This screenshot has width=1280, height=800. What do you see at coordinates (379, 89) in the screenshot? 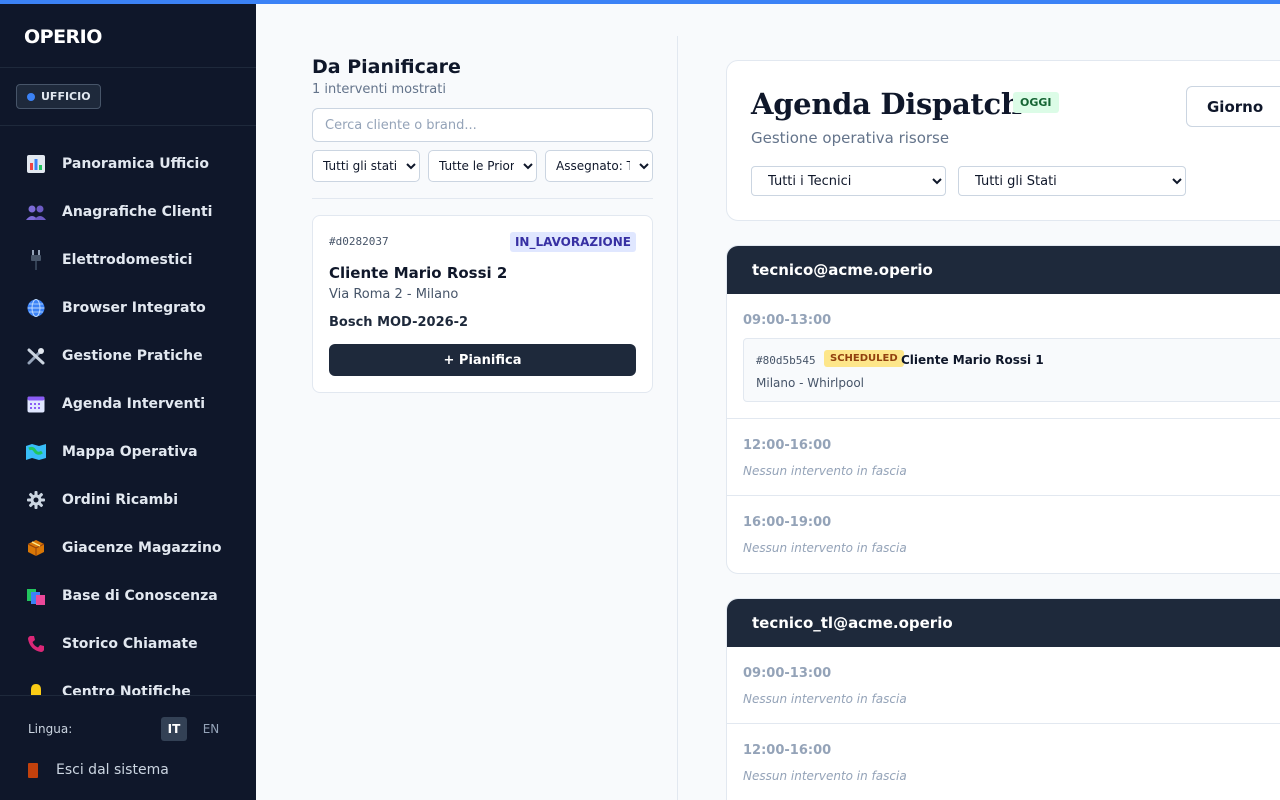
I see `planning-count: 1 interventi mostrati` at bounding box center [379, 89].